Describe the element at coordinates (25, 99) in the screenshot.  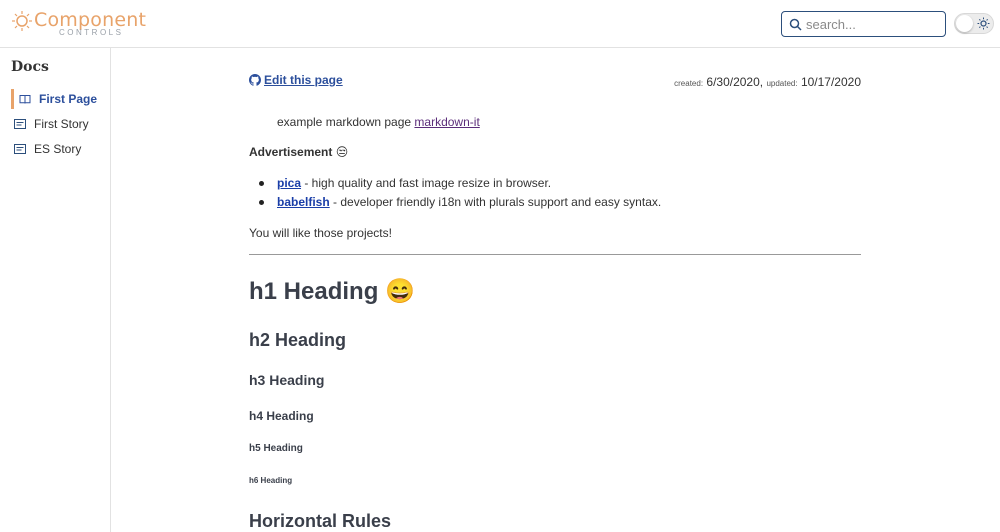
I see `book-icon` at that location.